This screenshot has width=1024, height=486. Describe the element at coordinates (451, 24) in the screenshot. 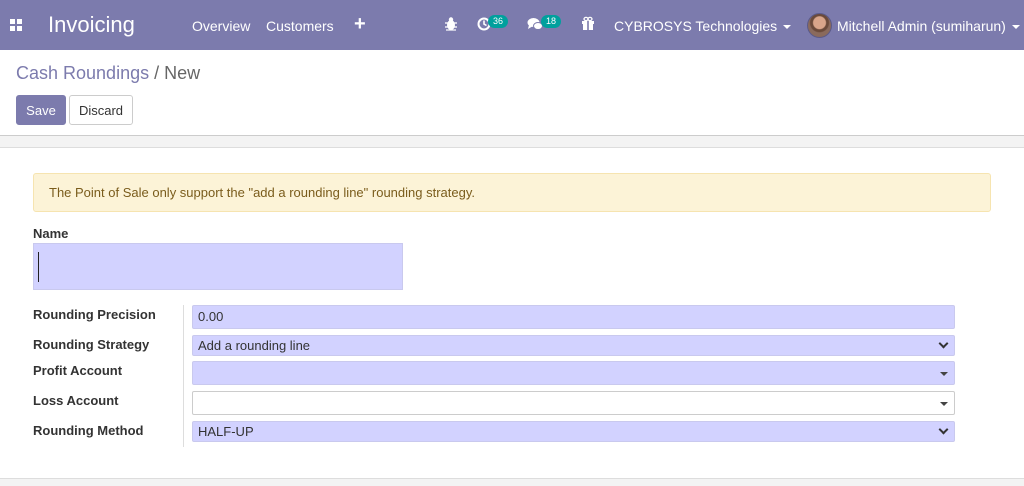

I see `bug-icon` at that location.